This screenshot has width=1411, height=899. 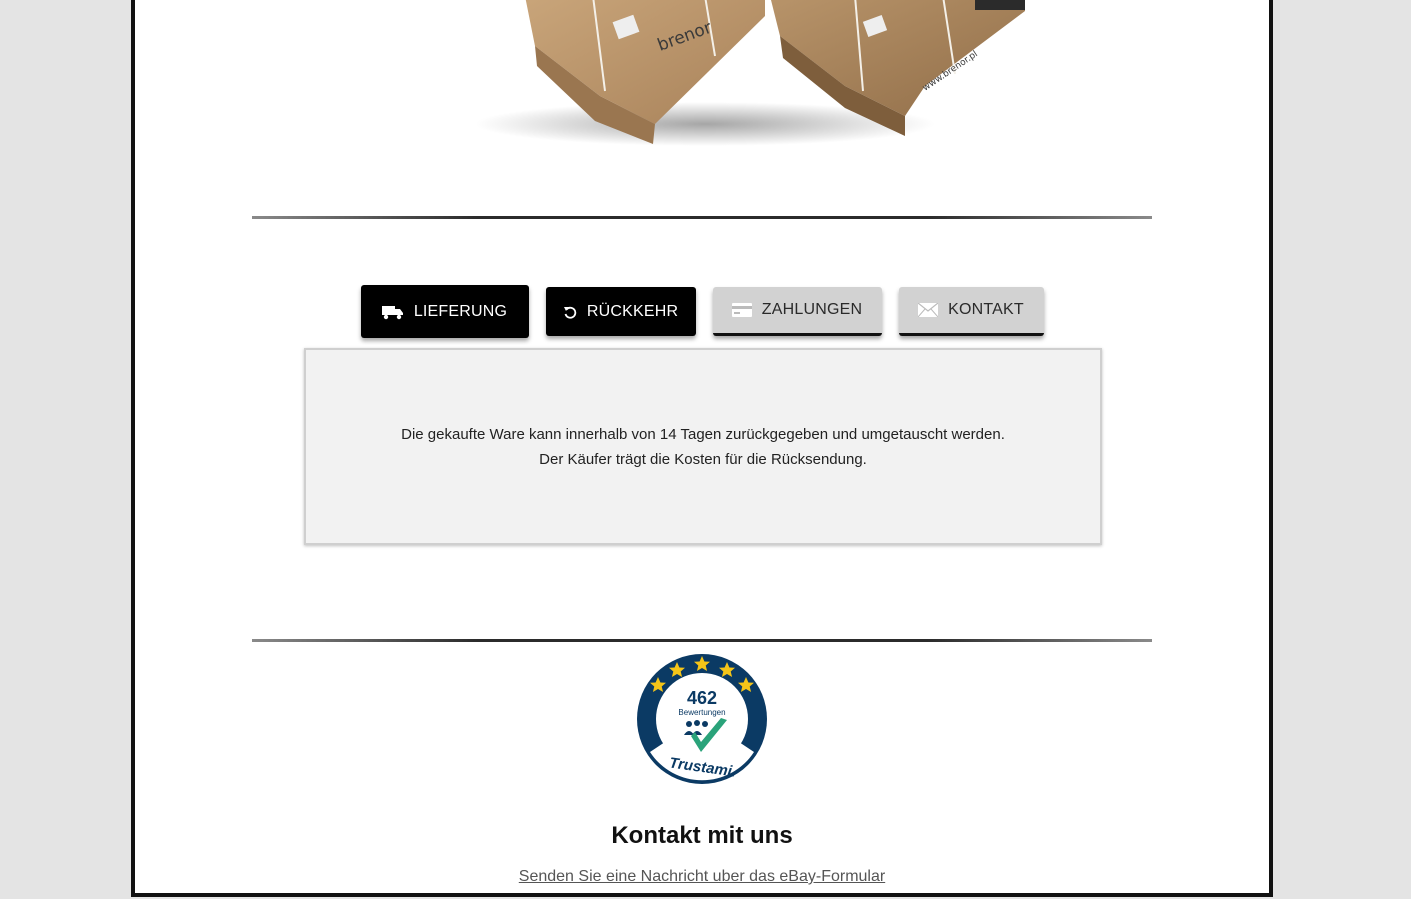 I want to click on tab-lieferung: LIEFERUNG, so click(x=444, y=311).